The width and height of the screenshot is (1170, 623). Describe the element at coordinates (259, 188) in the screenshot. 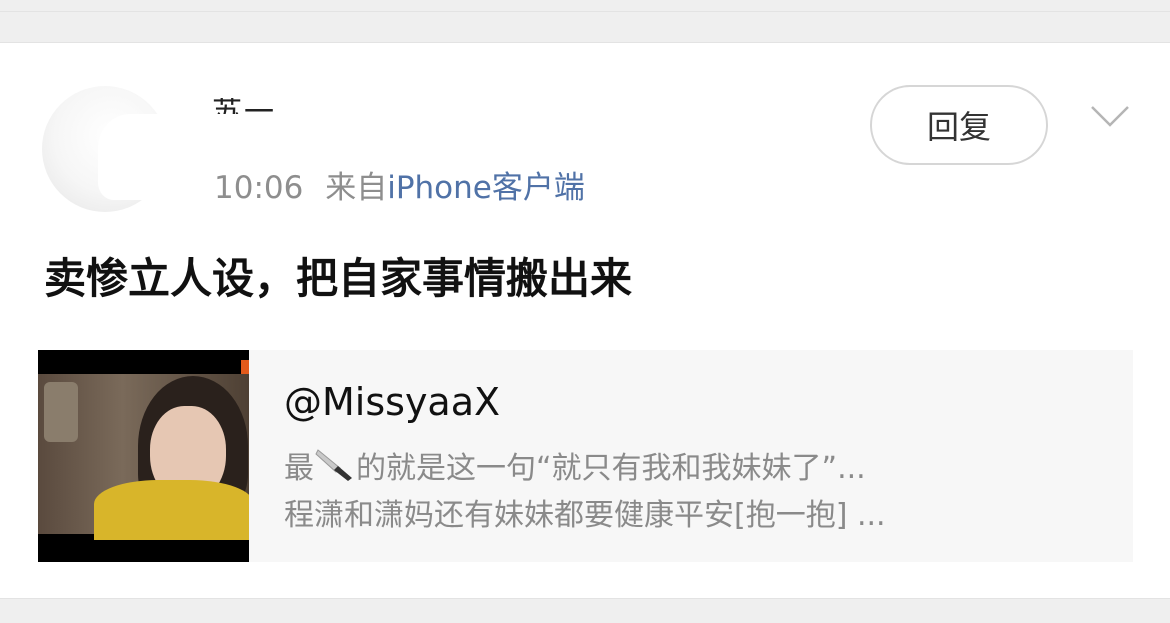

I see `post-time: 10:06` at that location.